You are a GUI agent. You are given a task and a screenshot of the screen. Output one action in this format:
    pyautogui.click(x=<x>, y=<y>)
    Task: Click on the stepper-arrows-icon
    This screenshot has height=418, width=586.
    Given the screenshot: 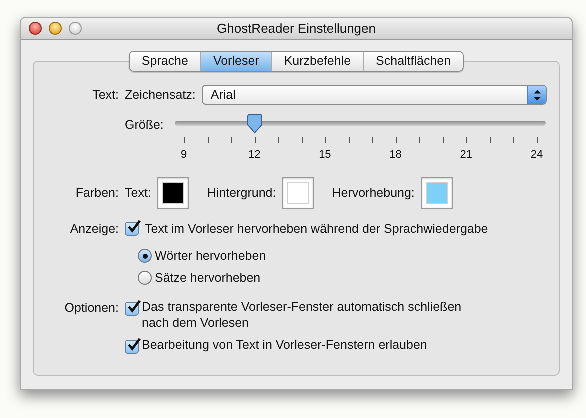 What is the action you would take?
    pyautogui.click(x=536, y=95)
    